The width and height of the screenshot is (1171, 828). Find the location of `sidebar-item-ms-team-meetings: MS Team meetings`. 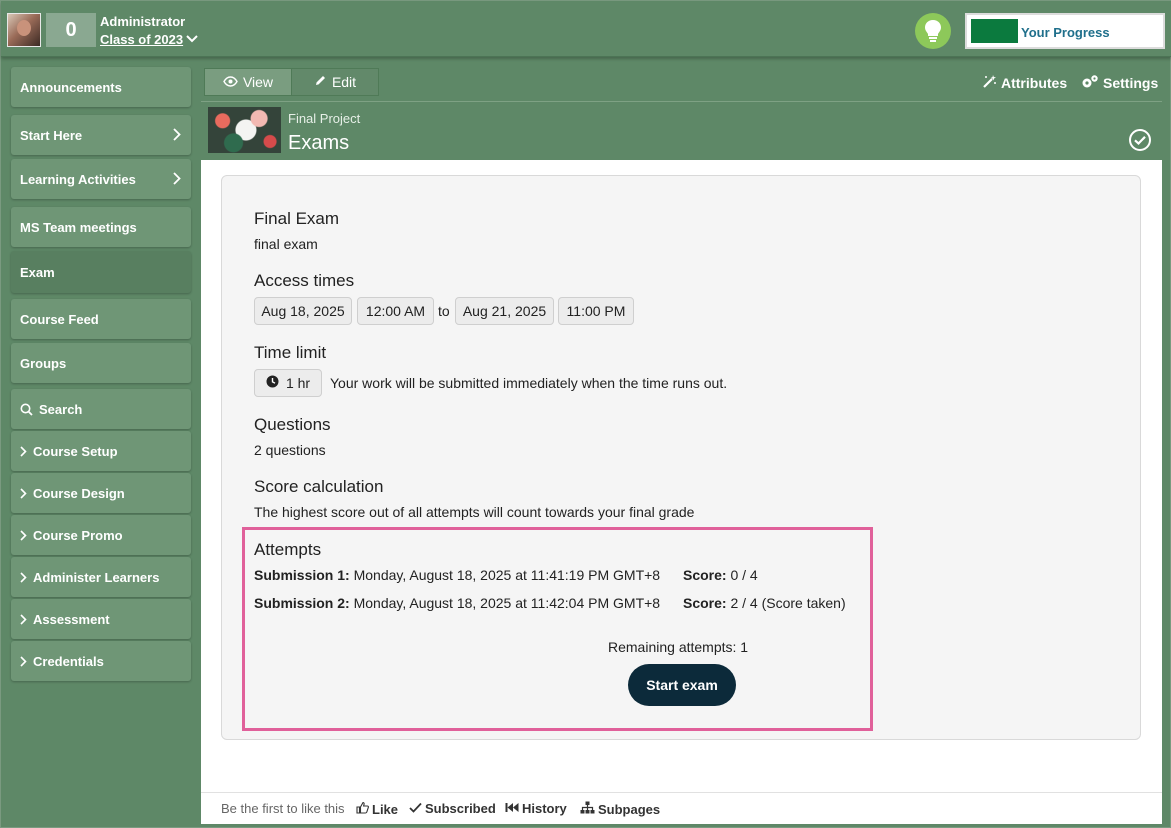

sidebar-item-ms-team-meetings: MS Team meetings is located at coordinates (101, 227).